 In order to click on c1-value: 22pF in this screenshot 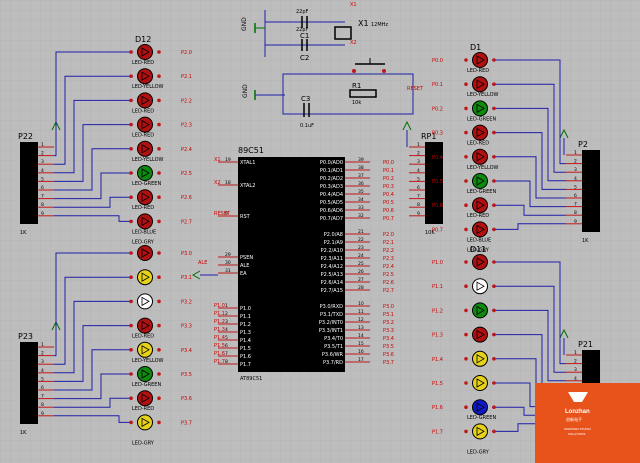, I will do `click(302, 12)`.